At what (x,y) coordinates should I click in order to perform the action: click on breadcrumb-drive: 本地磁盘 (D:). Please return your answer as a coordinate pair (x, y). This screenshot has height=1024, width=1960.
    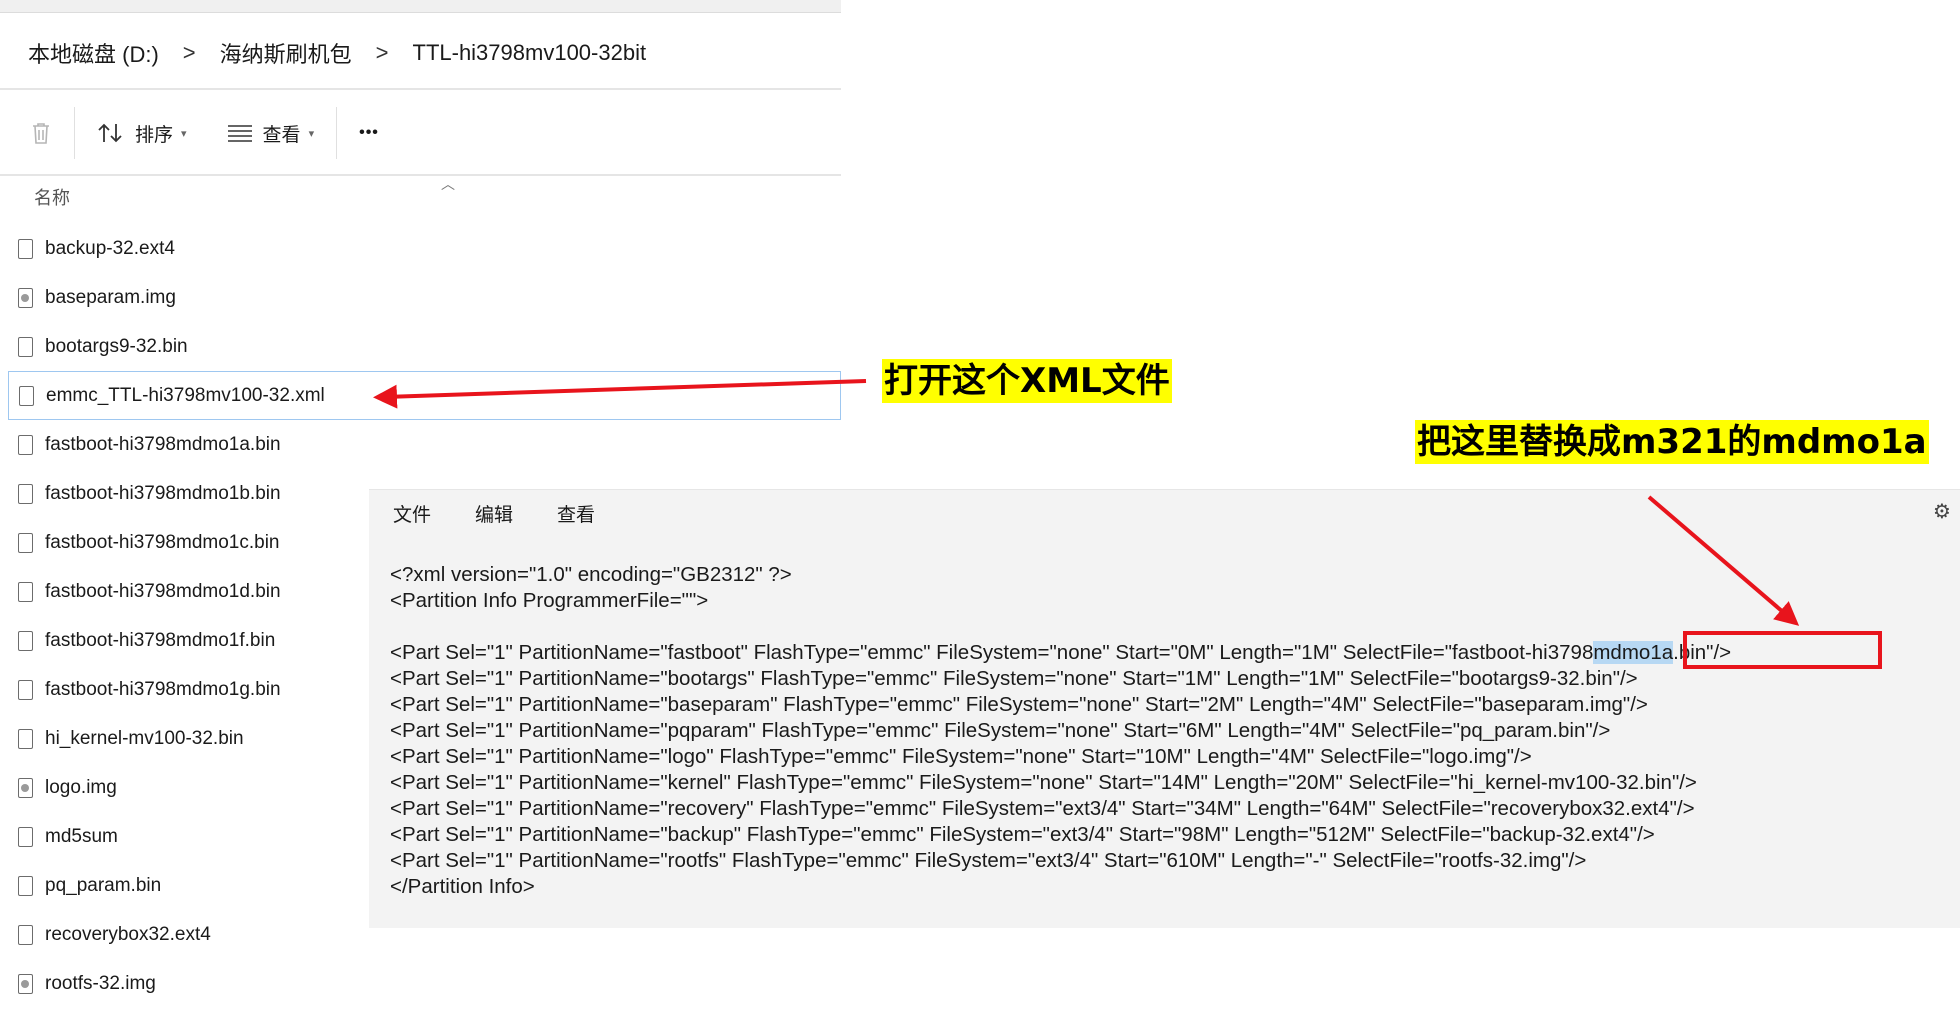
    Looking at the image, I should click on (93, 53).